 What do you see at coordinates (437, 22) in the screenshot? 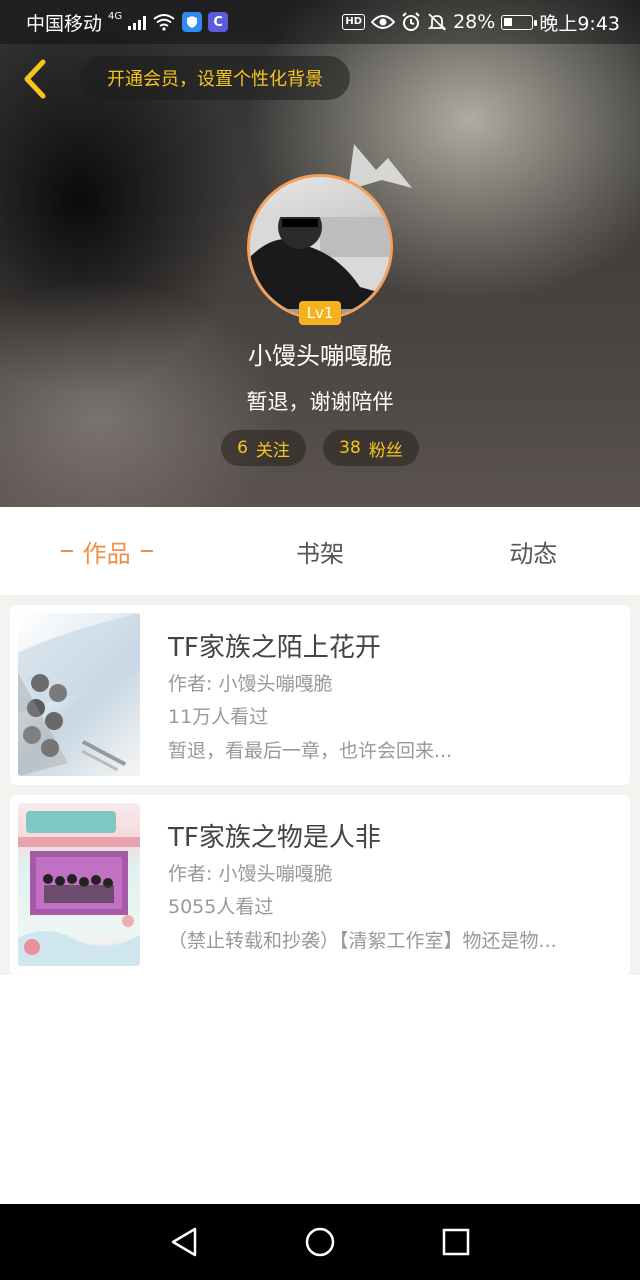
I see `bell-off-icon` at bounding box center [437, 22].